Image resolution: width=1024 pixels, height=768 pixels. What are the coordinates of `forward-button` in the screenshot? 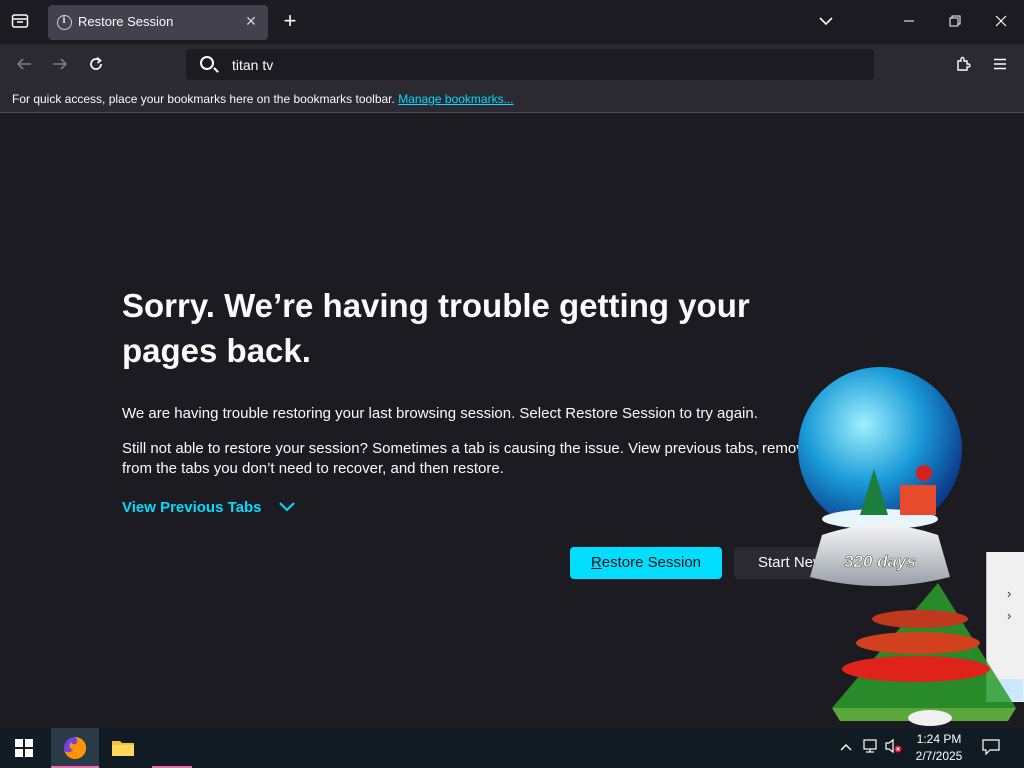 It's located at (60, 64).